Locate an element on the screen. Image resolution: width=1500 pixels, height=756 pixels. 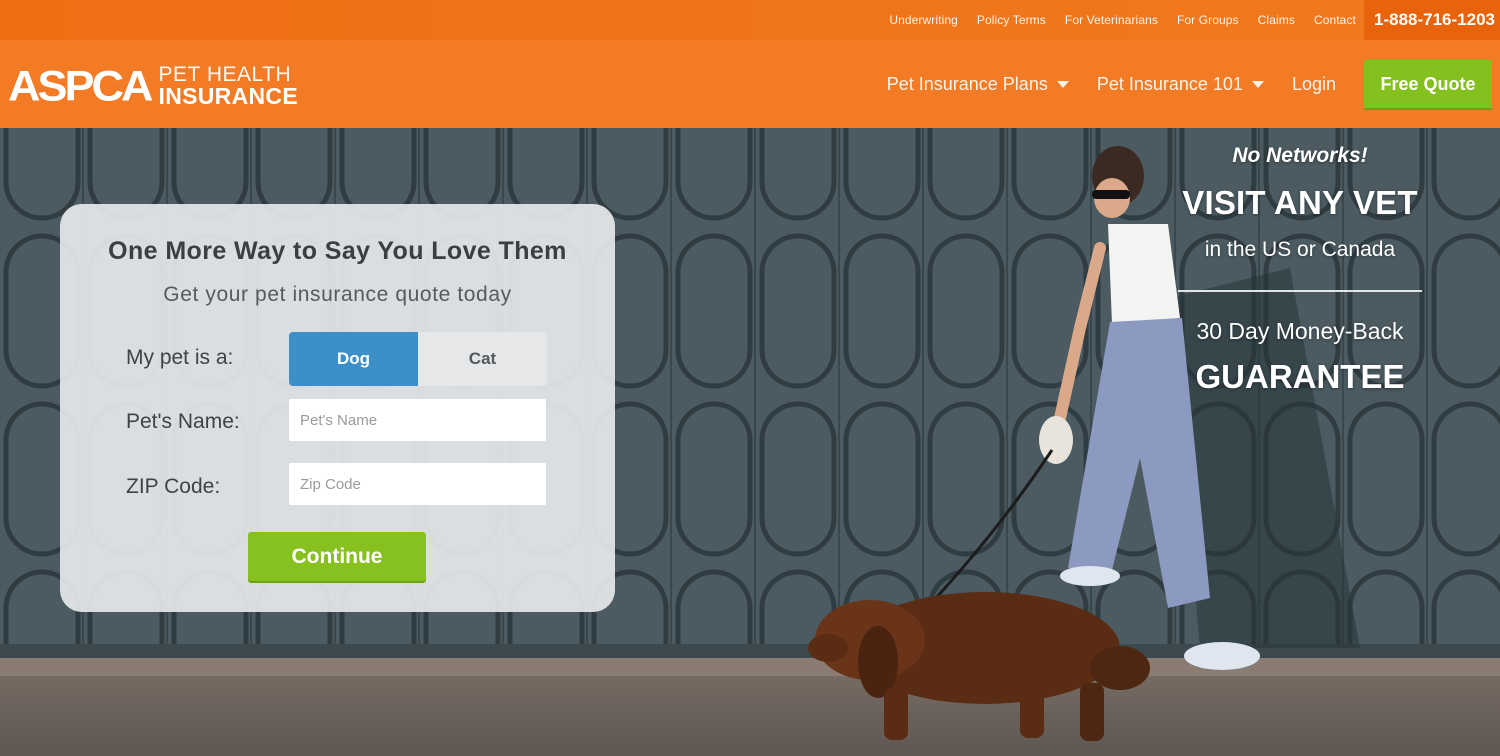
utility-link-groups: For Groups is located at coordinates (1208, 20).